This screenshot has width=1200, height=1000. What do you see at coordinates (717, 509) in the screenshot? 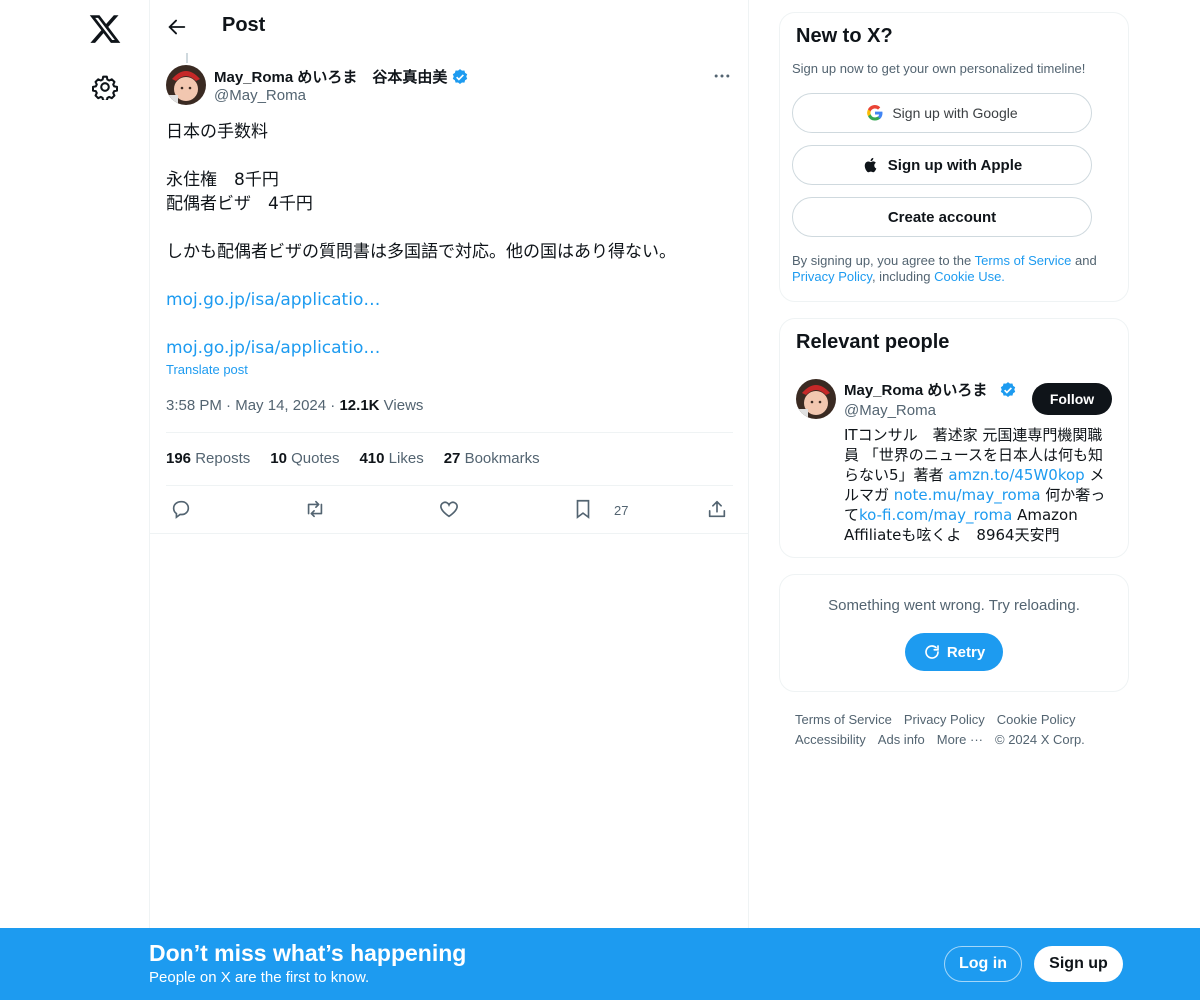
I see `share-icon` at bounding box center [717, 509].